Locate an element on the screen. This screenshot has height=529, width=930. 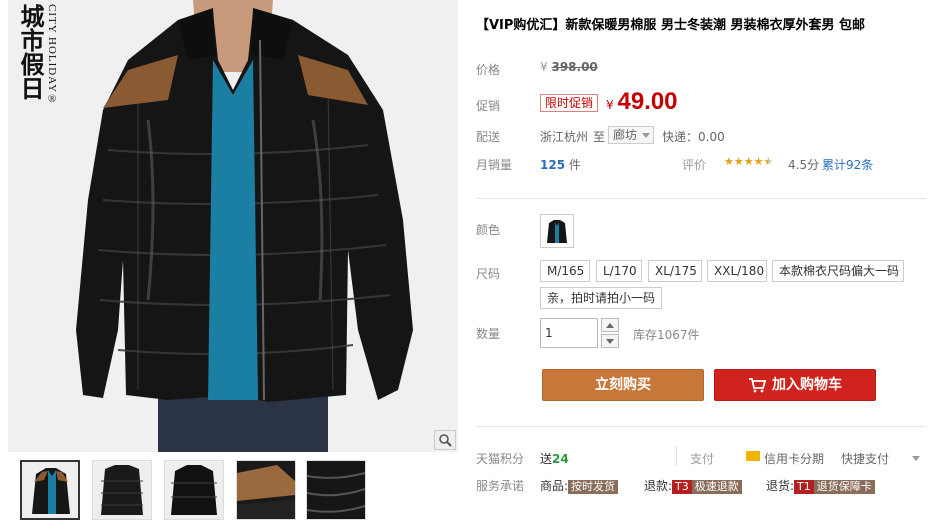
points-amount: 24 is located at coordinates (560, 459).